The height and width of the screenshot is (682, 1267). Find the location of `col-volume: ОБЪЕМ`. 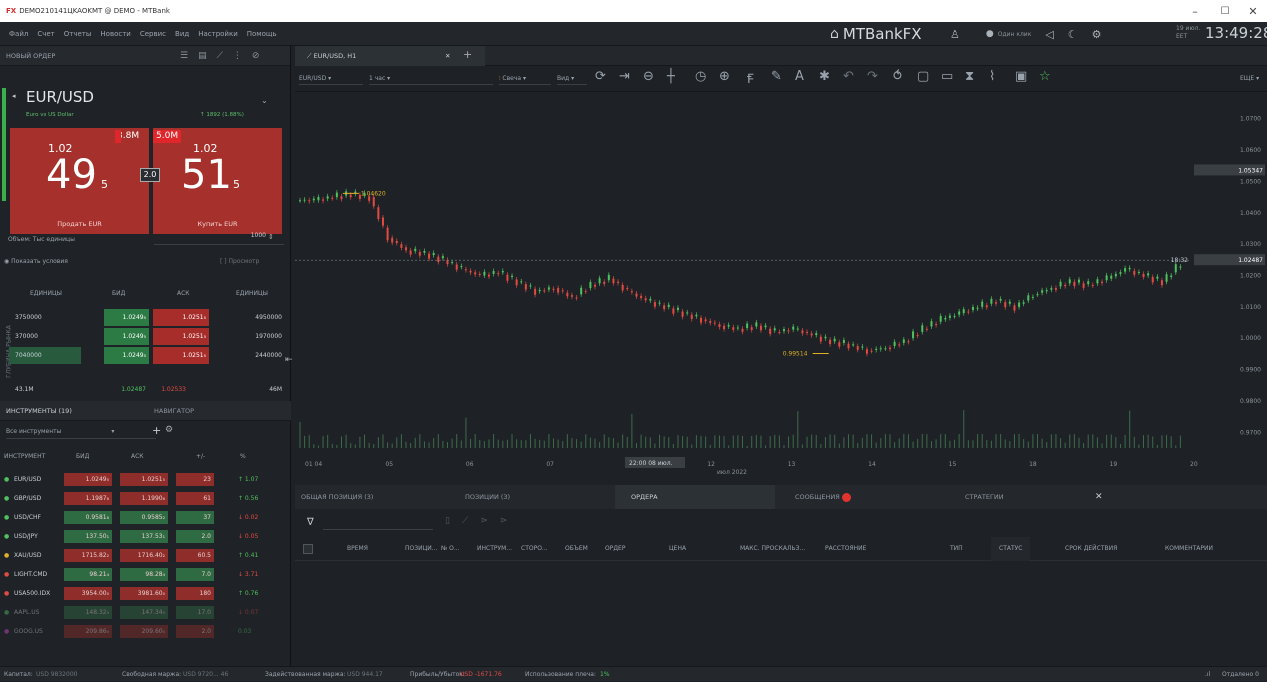

col-volume: ОБЪЕМ is located at coordinates (576, 549).